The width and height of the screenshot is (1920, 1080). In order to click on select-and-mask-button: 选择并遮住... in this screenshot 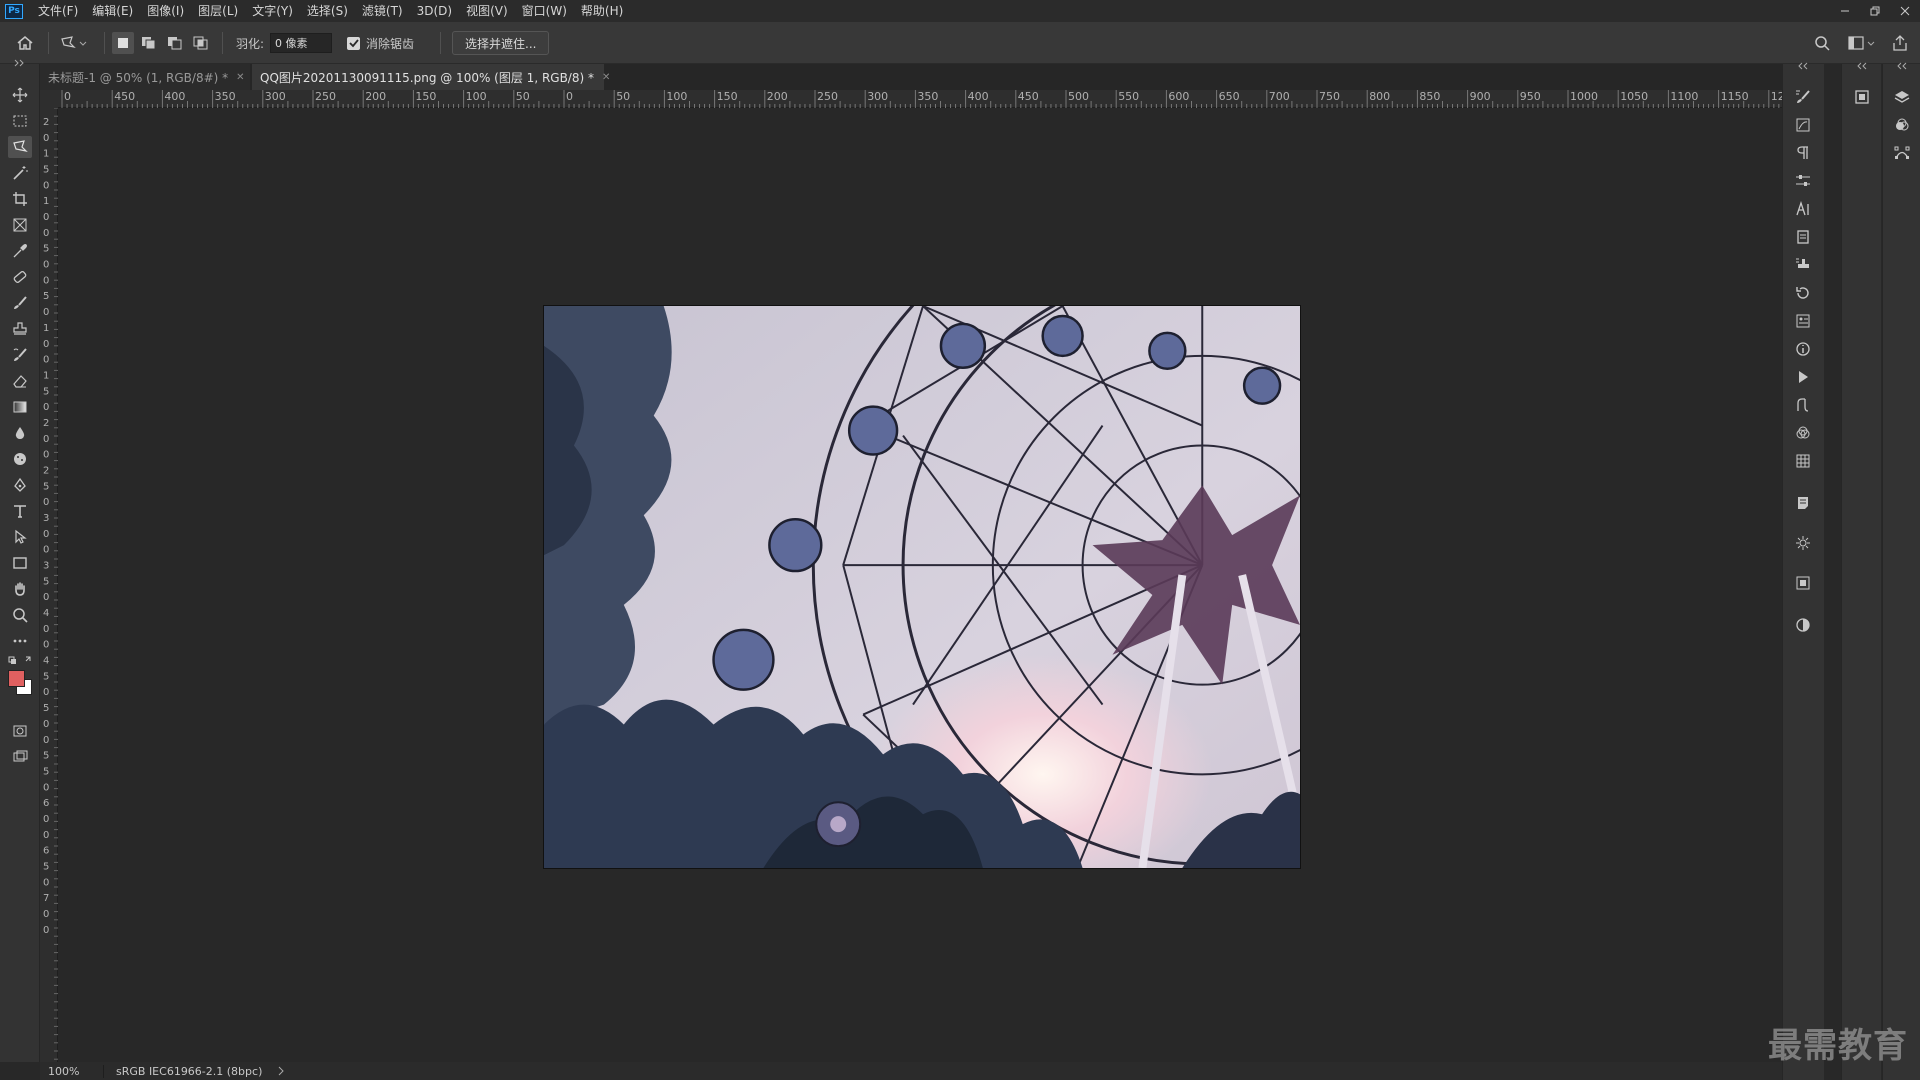, I will do `click(501, 43)`.